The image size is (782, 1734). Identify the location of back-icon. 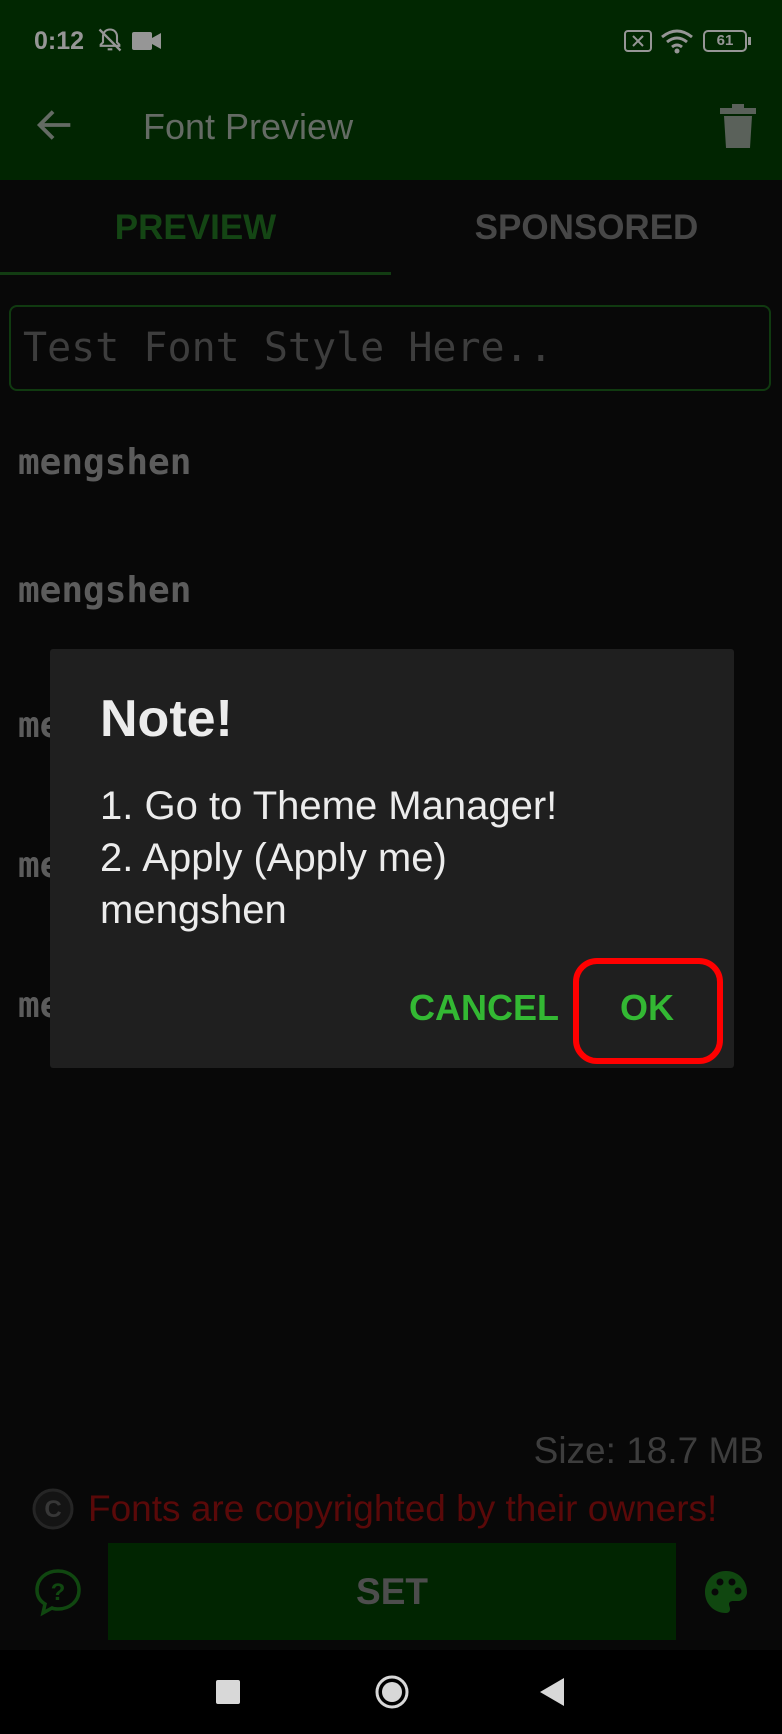
(553, 1692).